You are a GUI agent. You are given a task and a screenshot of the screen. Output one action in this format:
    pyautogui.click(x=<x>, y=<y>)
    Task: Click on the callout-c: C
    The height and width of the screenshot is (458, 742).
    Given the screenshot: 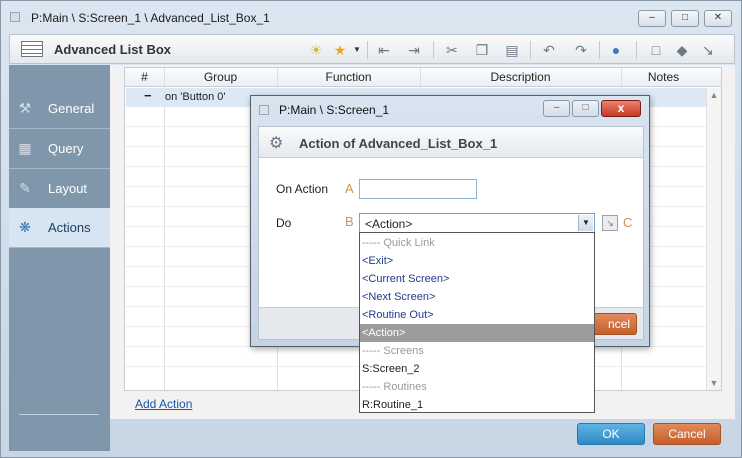 What is the action you would take?
    pyautogui.click(x=628, y=222)
    